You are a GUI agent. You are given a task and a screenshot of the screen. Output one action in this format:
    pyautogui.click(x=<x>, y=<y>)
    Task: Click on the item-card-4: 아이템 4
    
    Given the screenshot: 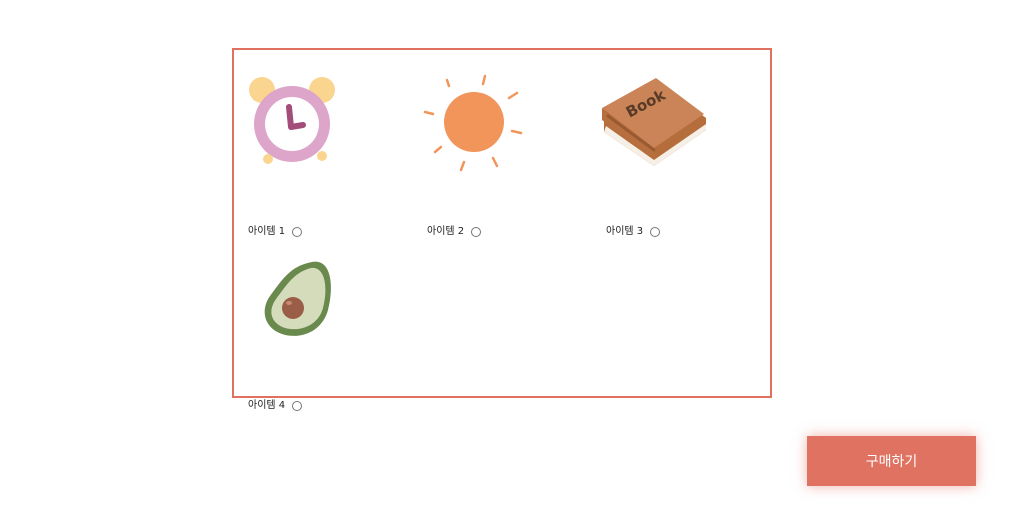 What is the action you would take?
    pyautogui.click(x=325, y=333)
    